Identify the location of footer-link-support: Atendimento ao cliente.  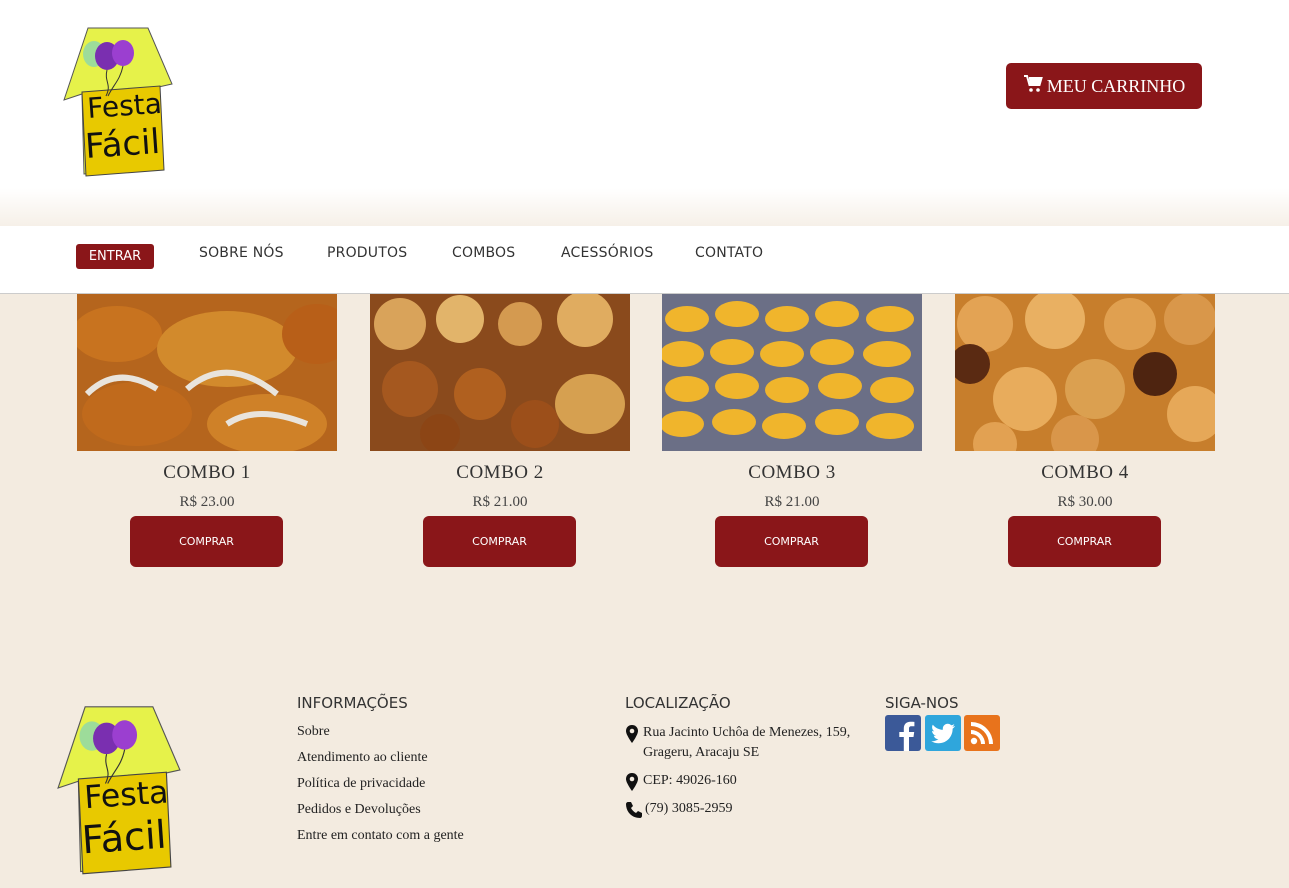
(362, 758).